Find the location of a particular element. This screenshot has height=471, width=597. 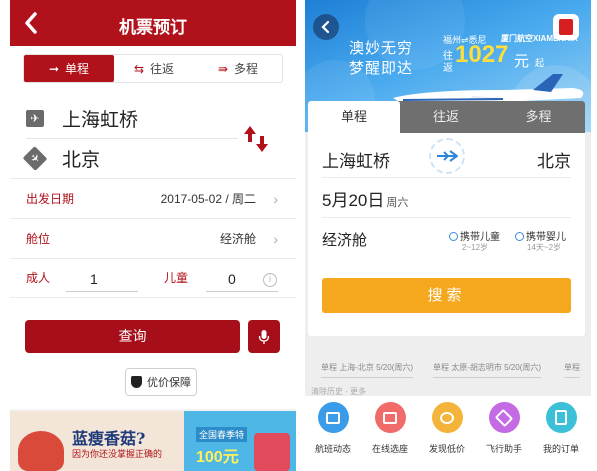

page-title: 机票预订 is located at coordinates (153, 27).